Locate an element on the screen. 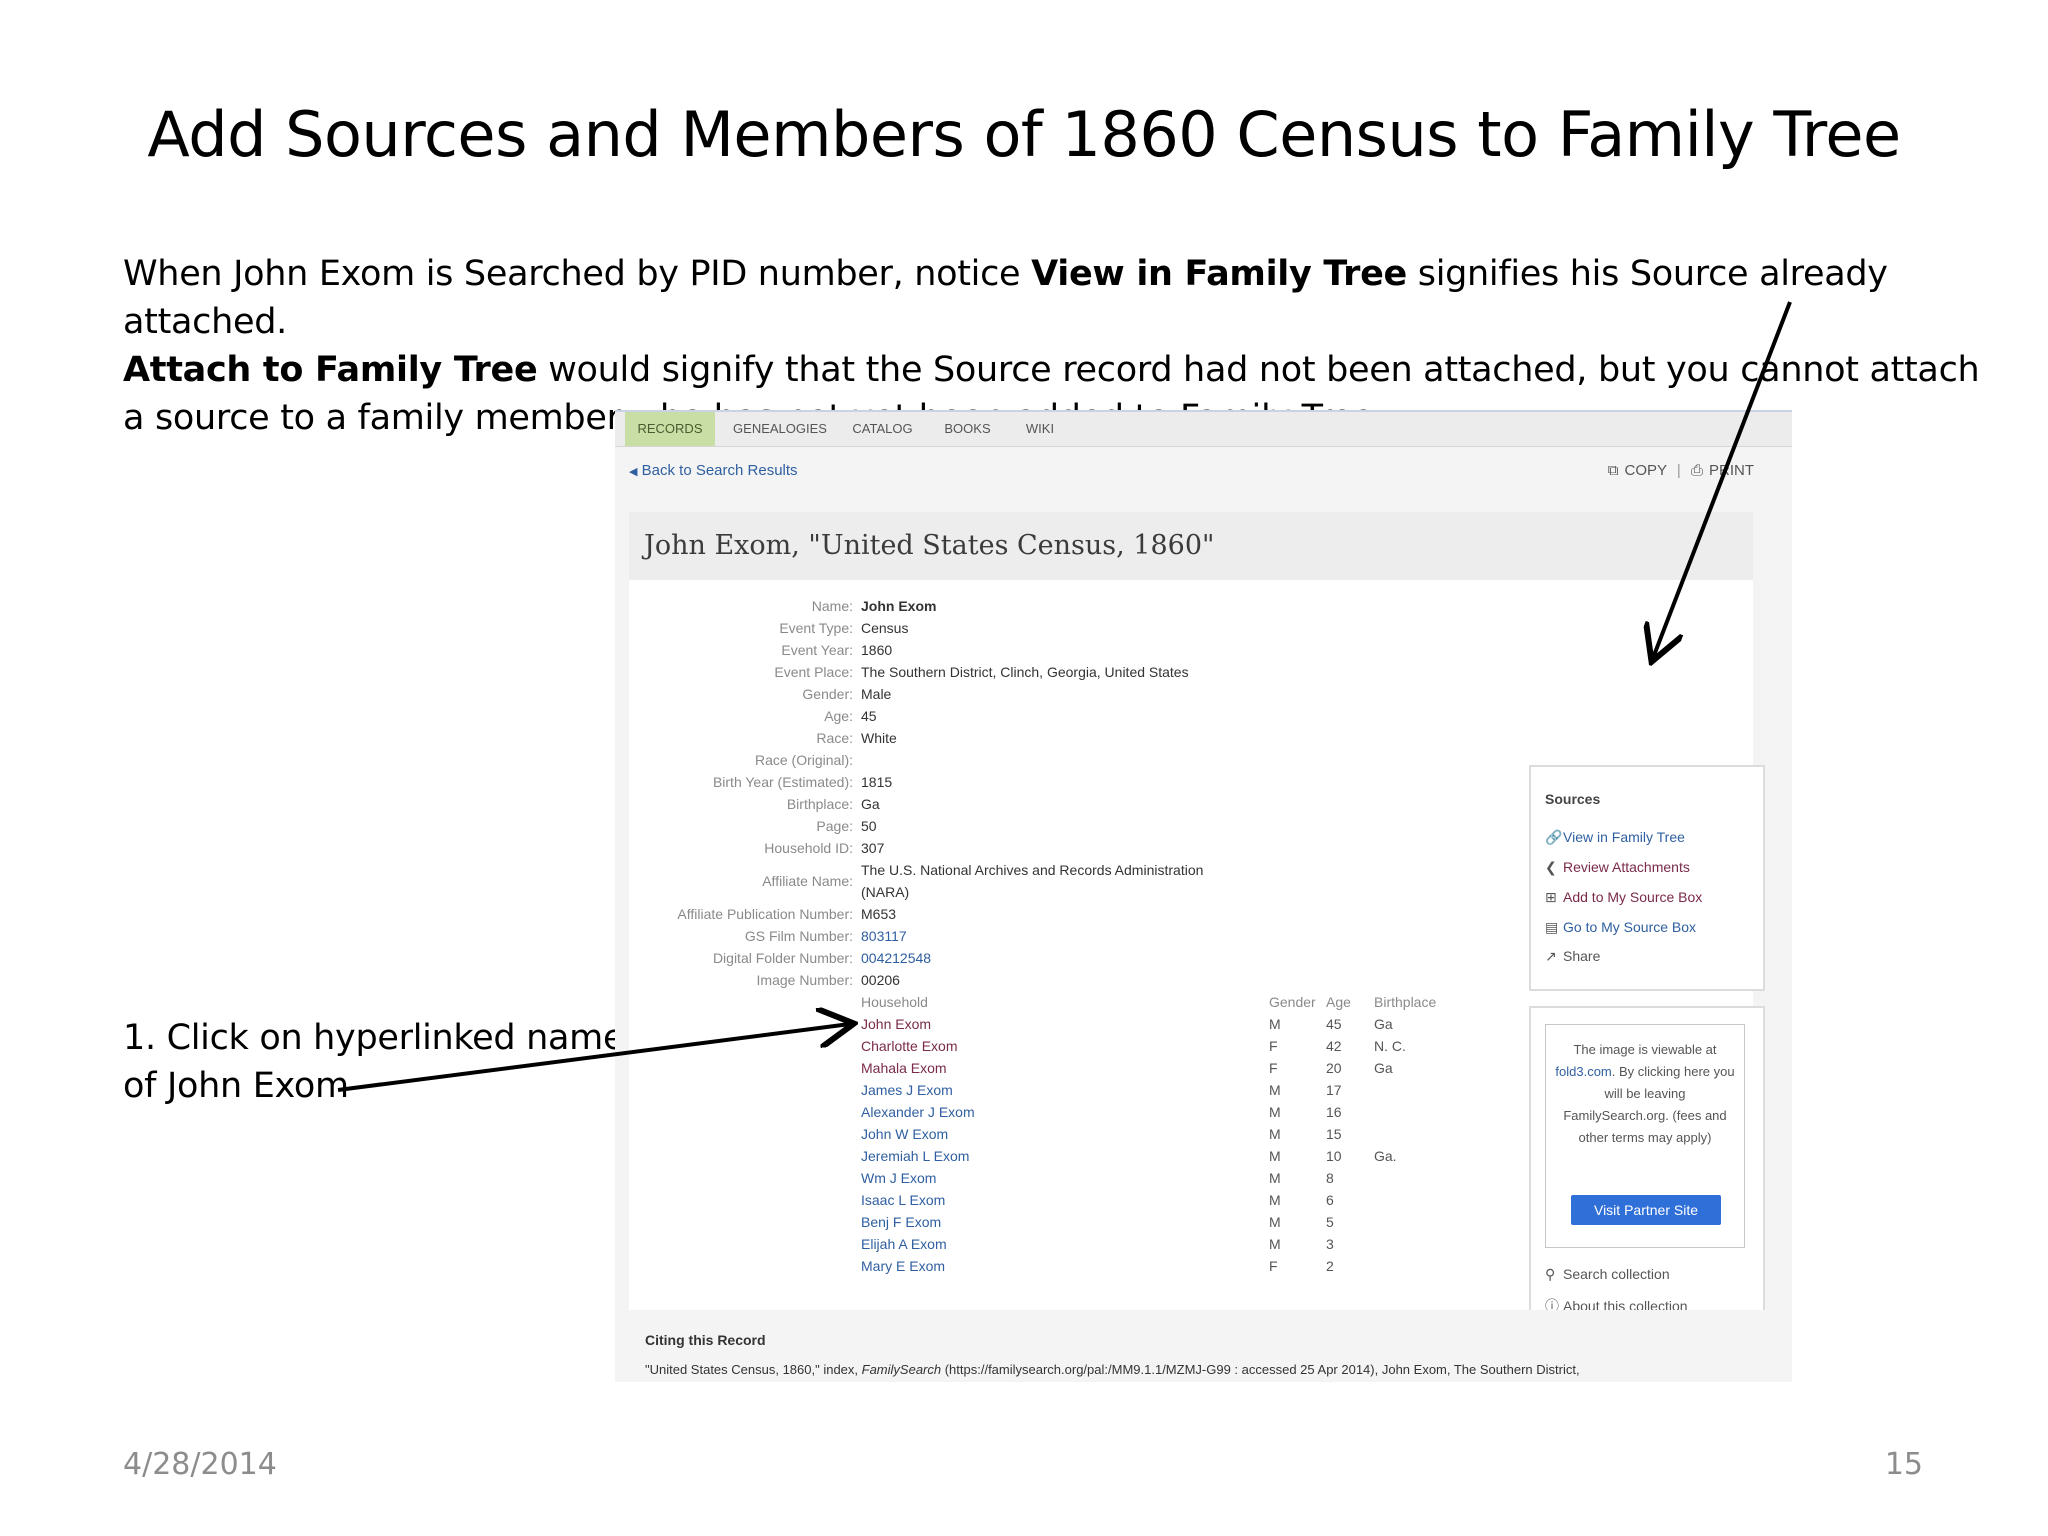 The width and height of the screenshot is (2048, 1536). record-title-bar: John Exom, "United States Census, 1860" is located at coordinates (1191, 546).